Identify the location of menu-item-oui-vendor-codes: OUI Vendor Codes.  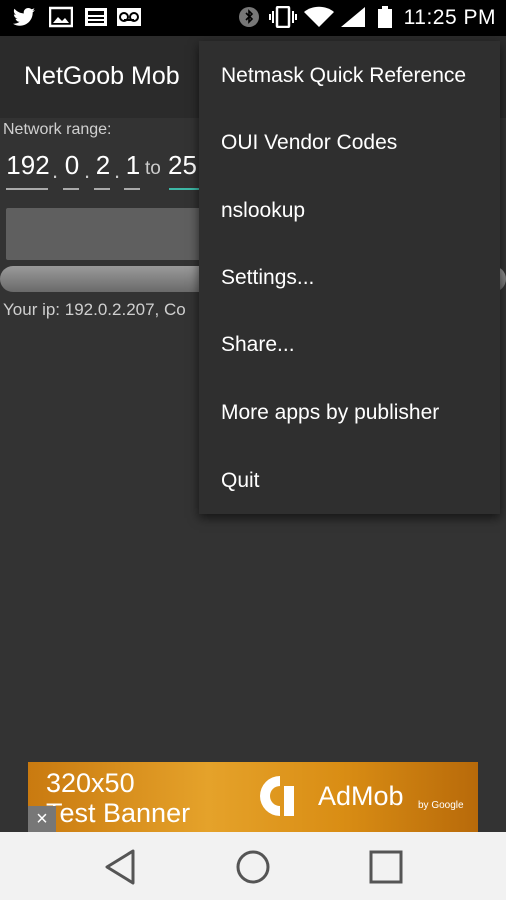
(349, 143).